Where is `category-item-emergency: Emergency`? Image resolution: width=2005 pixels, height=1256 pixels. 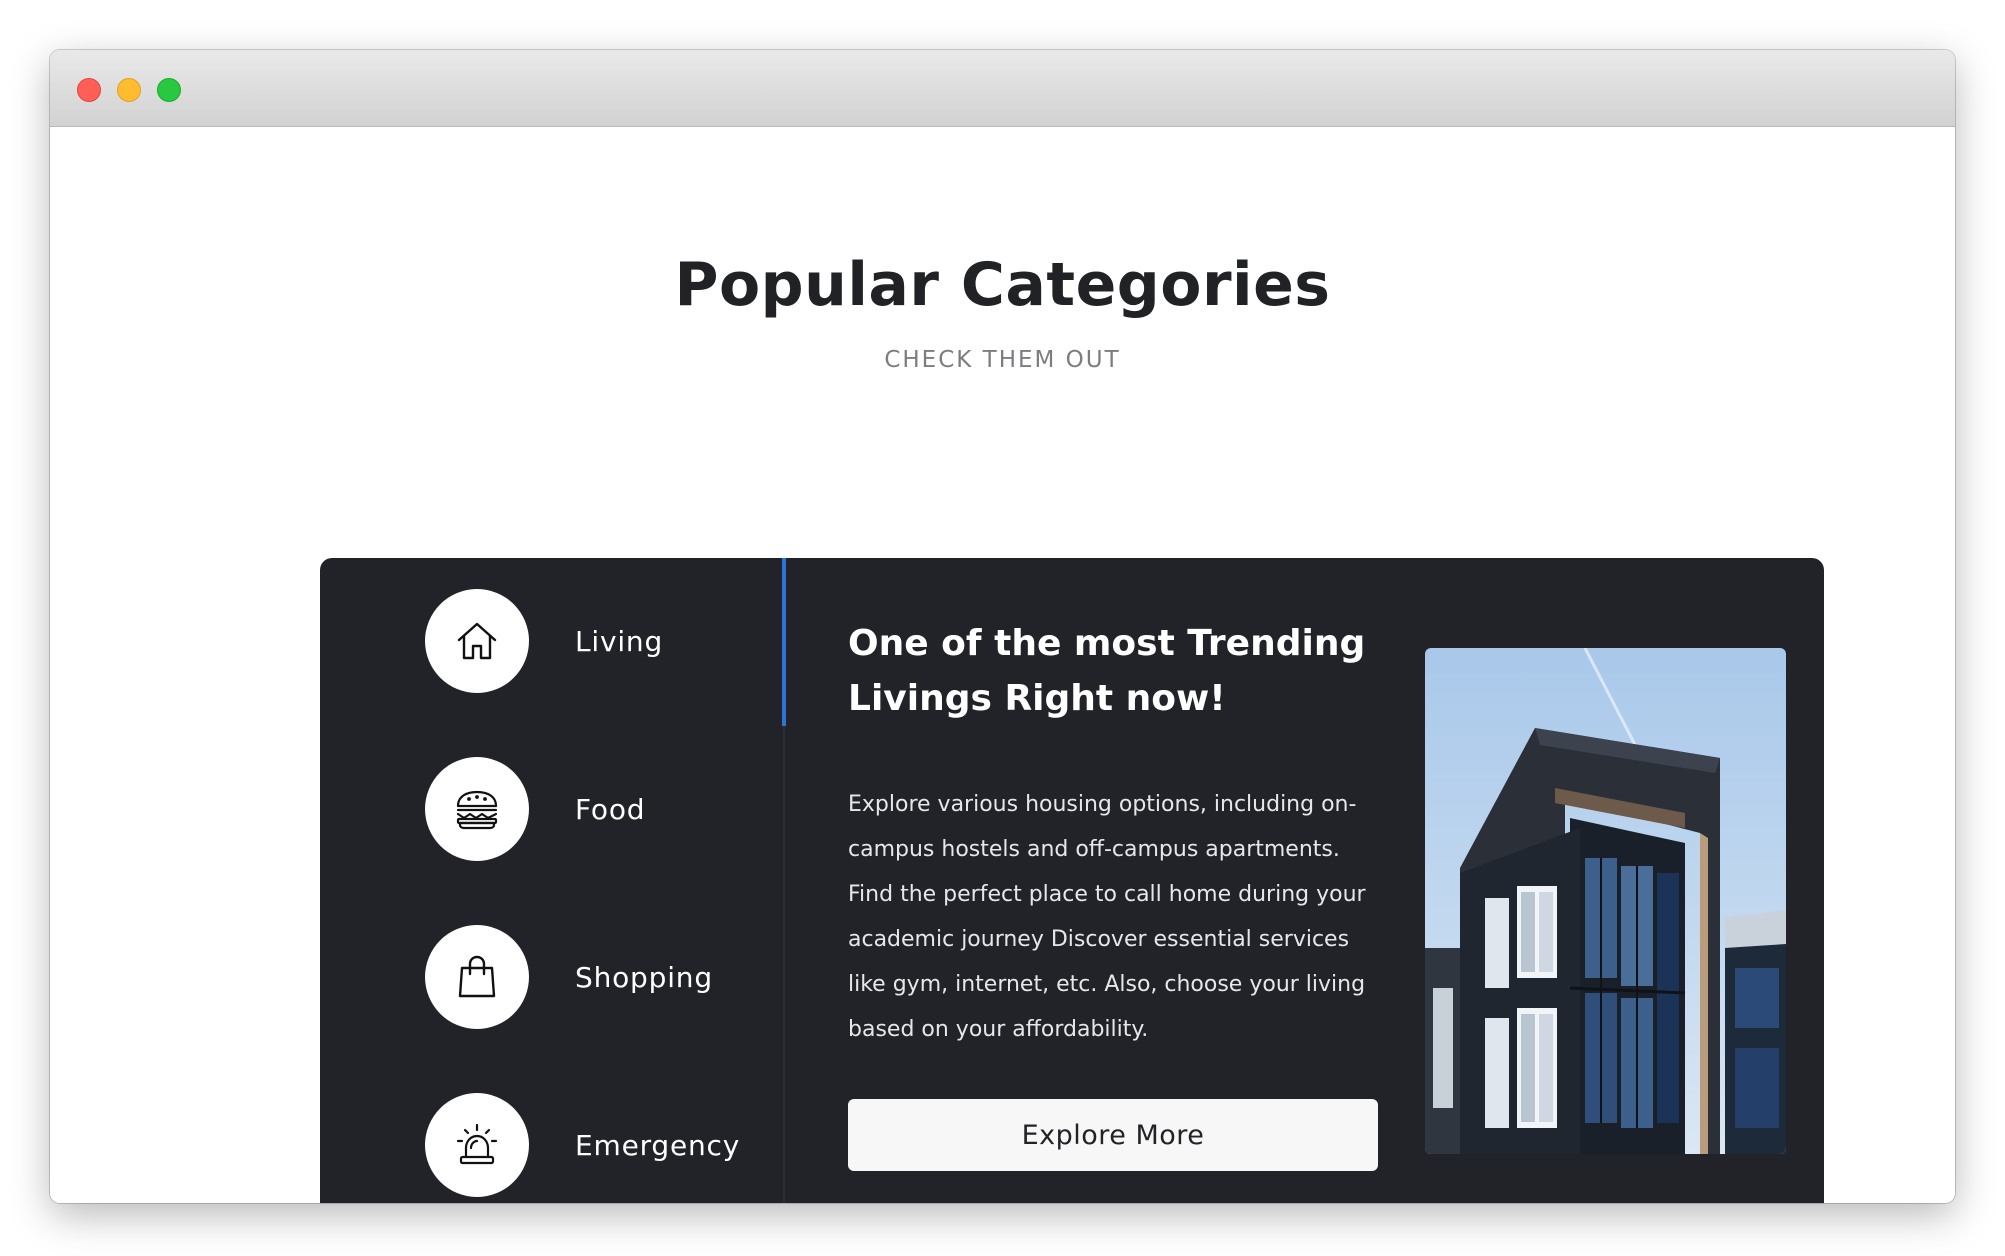
category-item-emergency: Emergency is located at coordinates (595, 1145).